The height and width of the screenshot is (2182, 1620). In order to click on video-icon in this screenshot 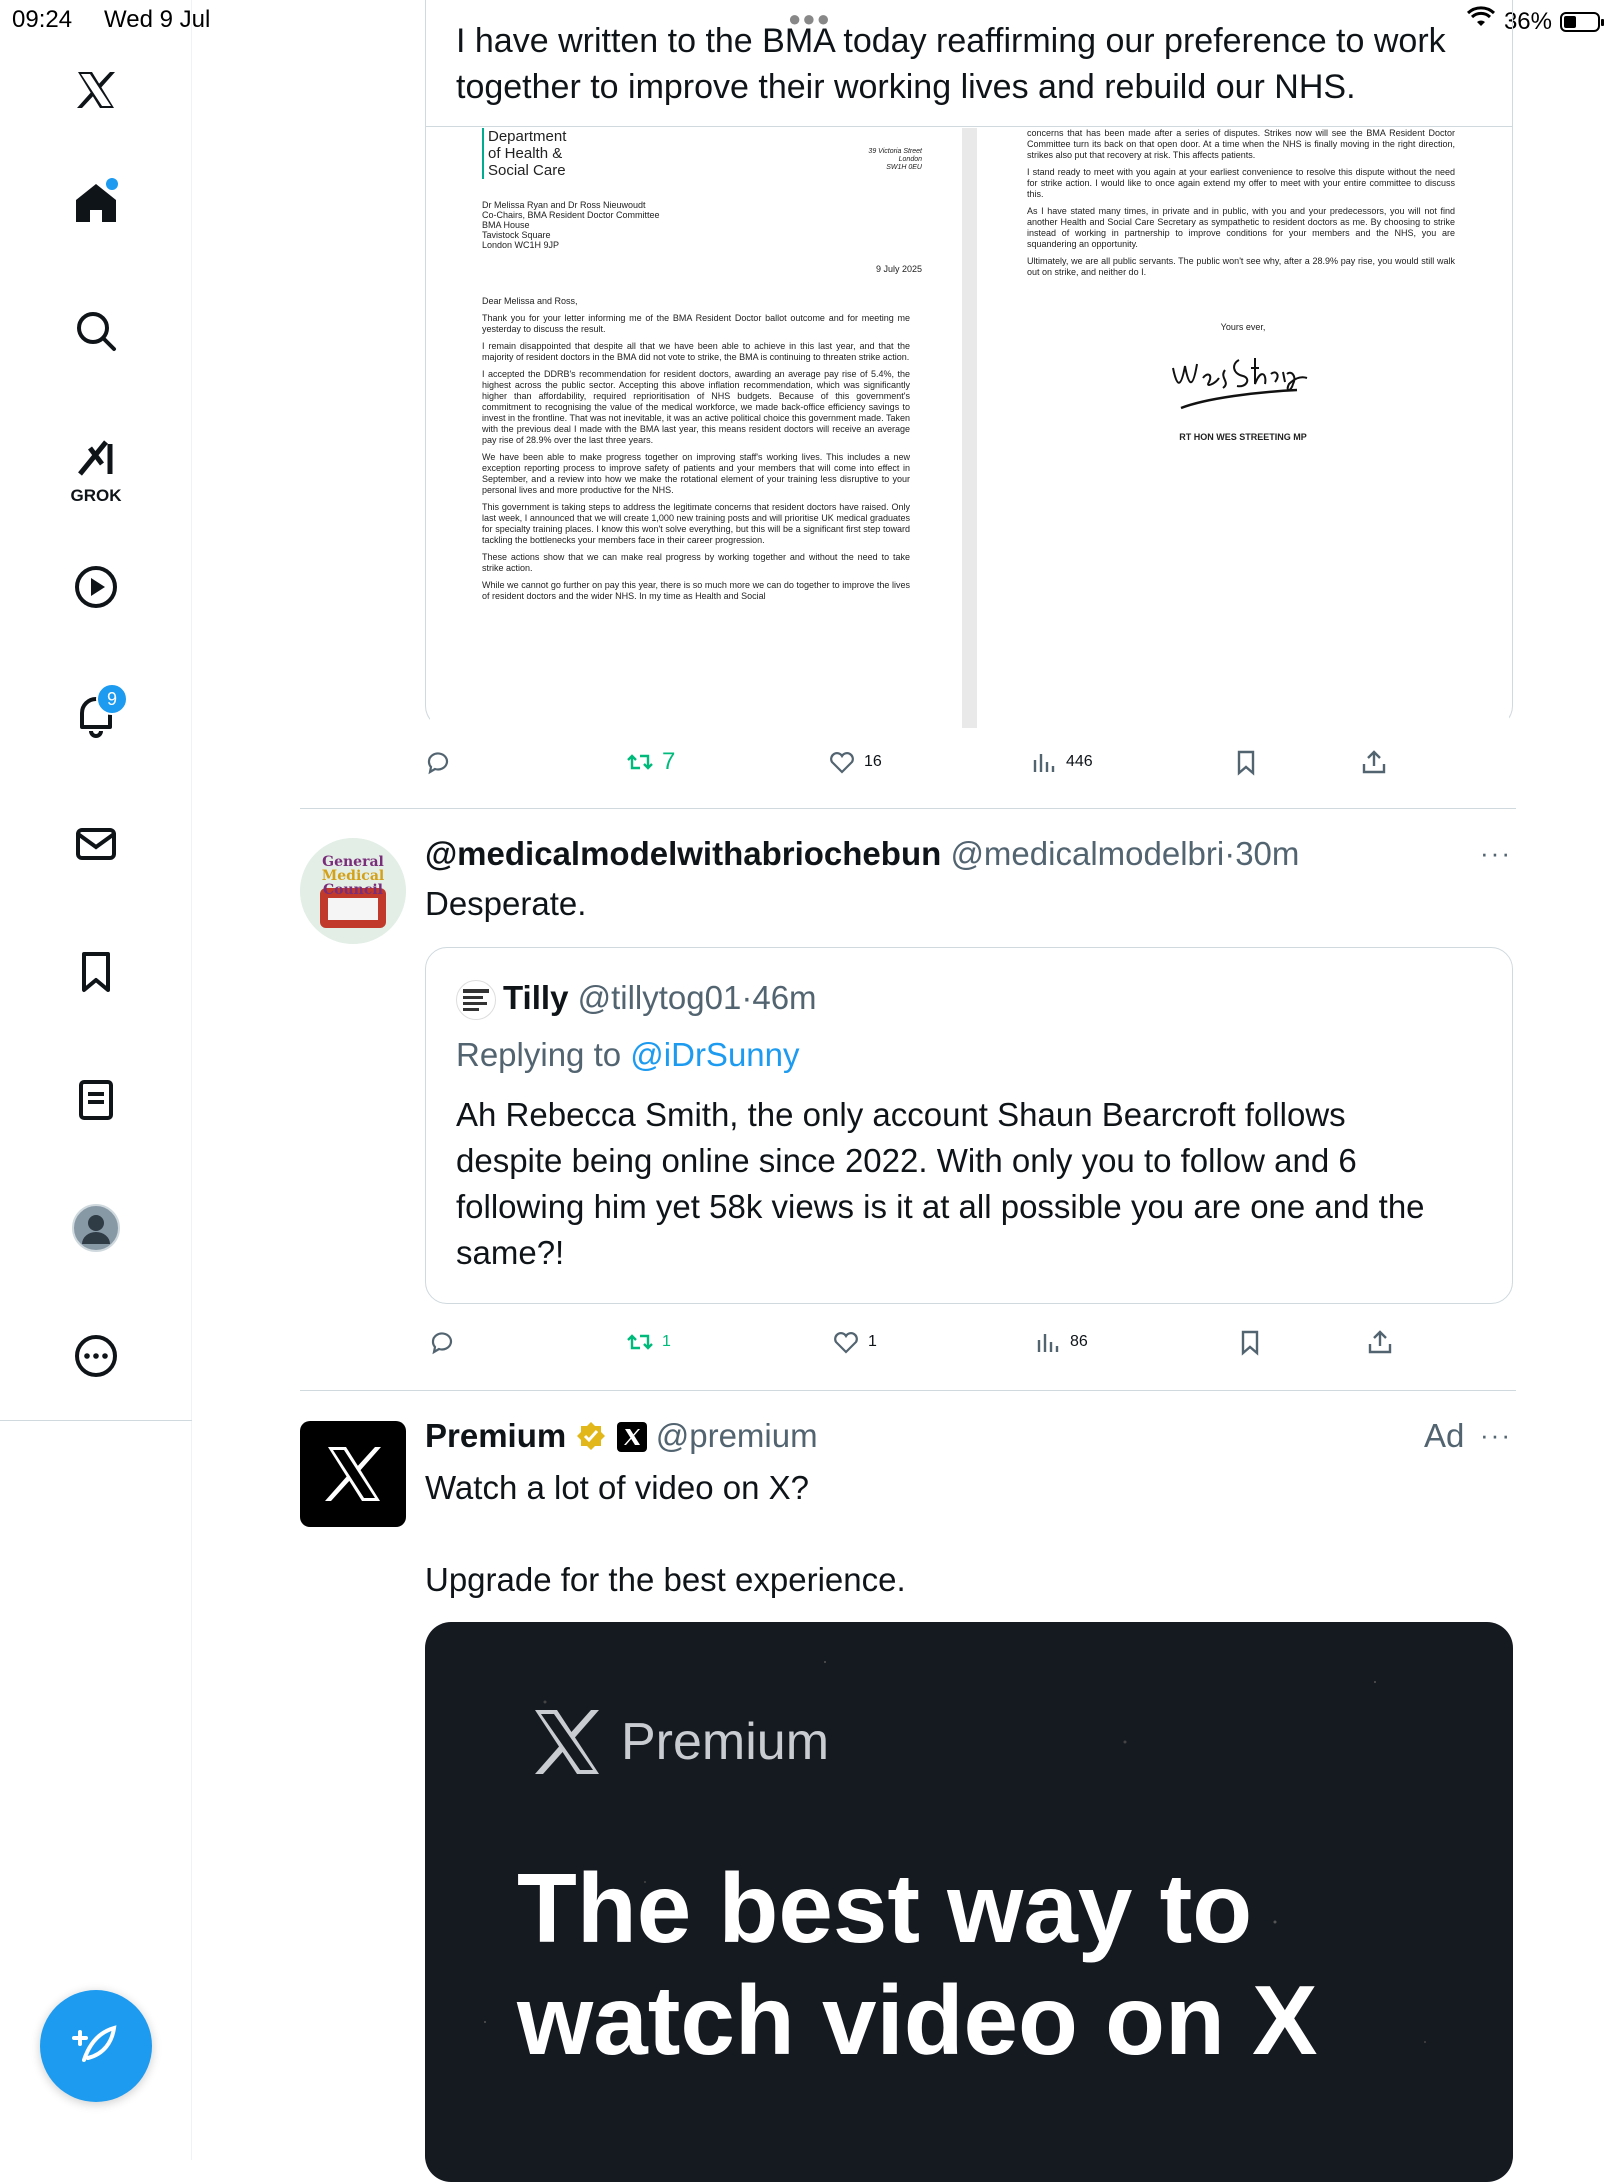, I will do `click(96, 587)`.